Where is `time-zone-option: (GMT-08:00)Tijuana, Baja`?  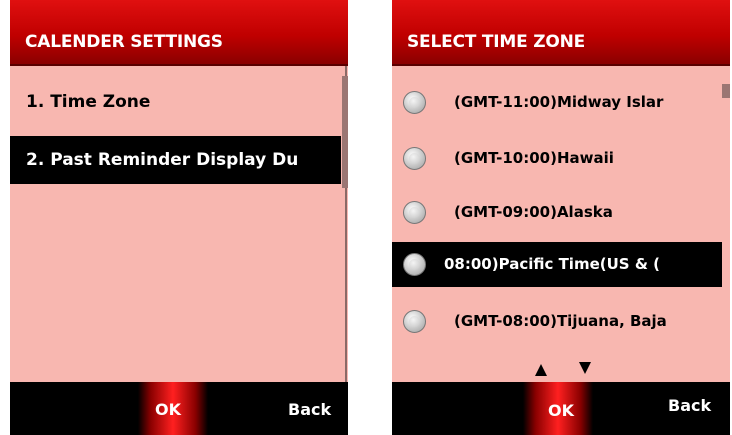 time-zone-option: (GMT-08:00)Tijuana, Baja is located at coordinates (557, 321).